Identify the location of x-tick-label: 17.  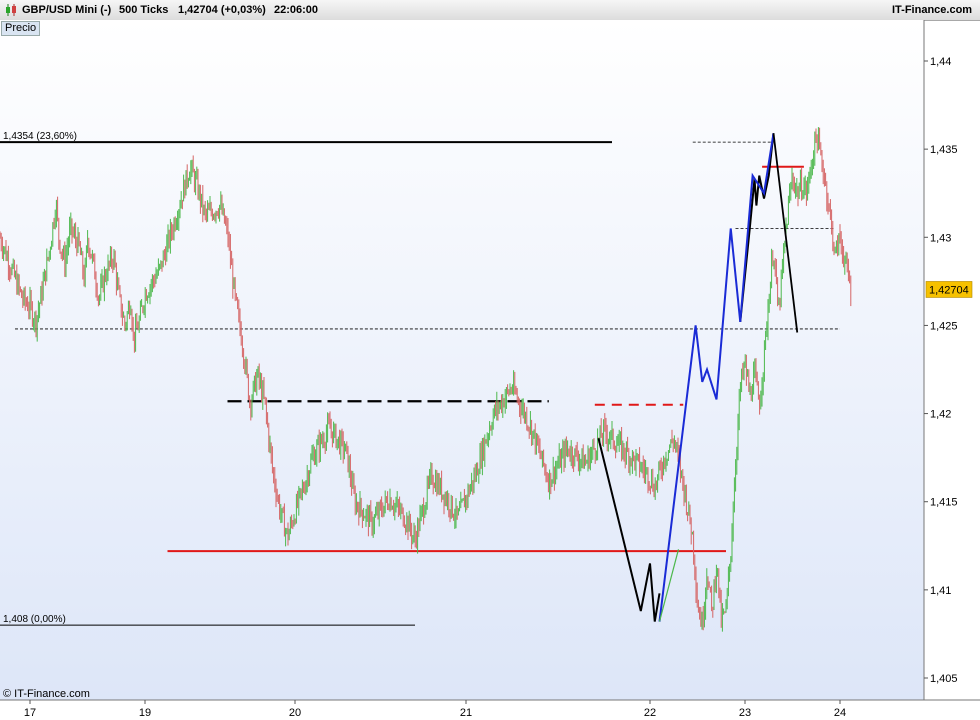
(30, 713).